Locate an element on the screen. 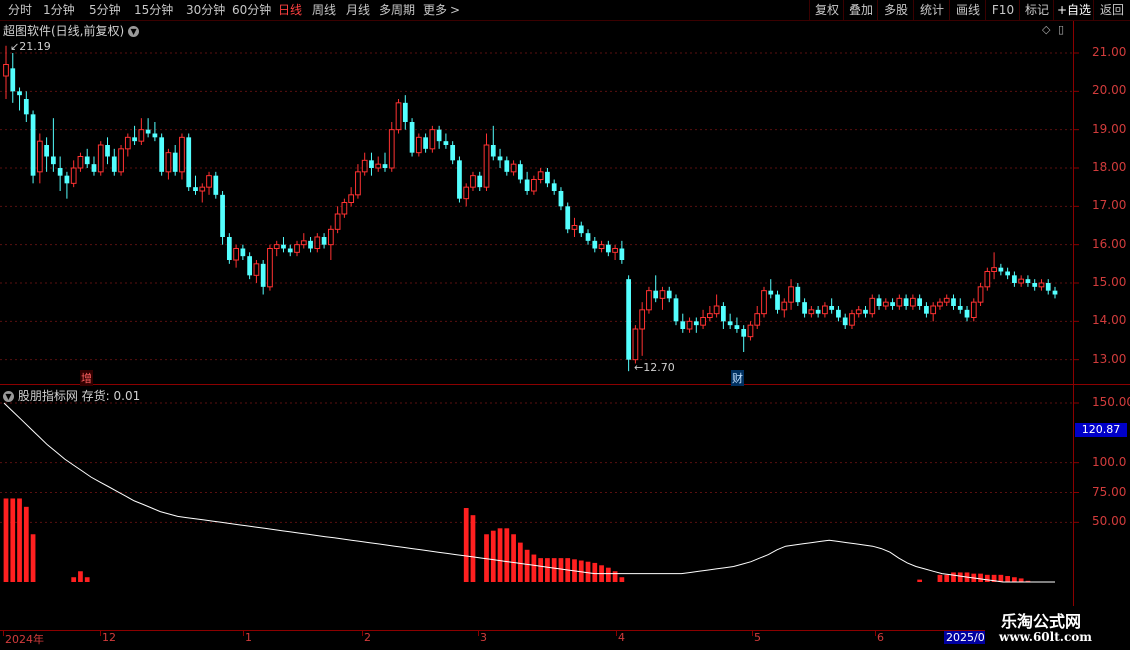 This screenshot has height=650, width=1130. diamond-icon: ◇ is located at coordinates (1046, 29).